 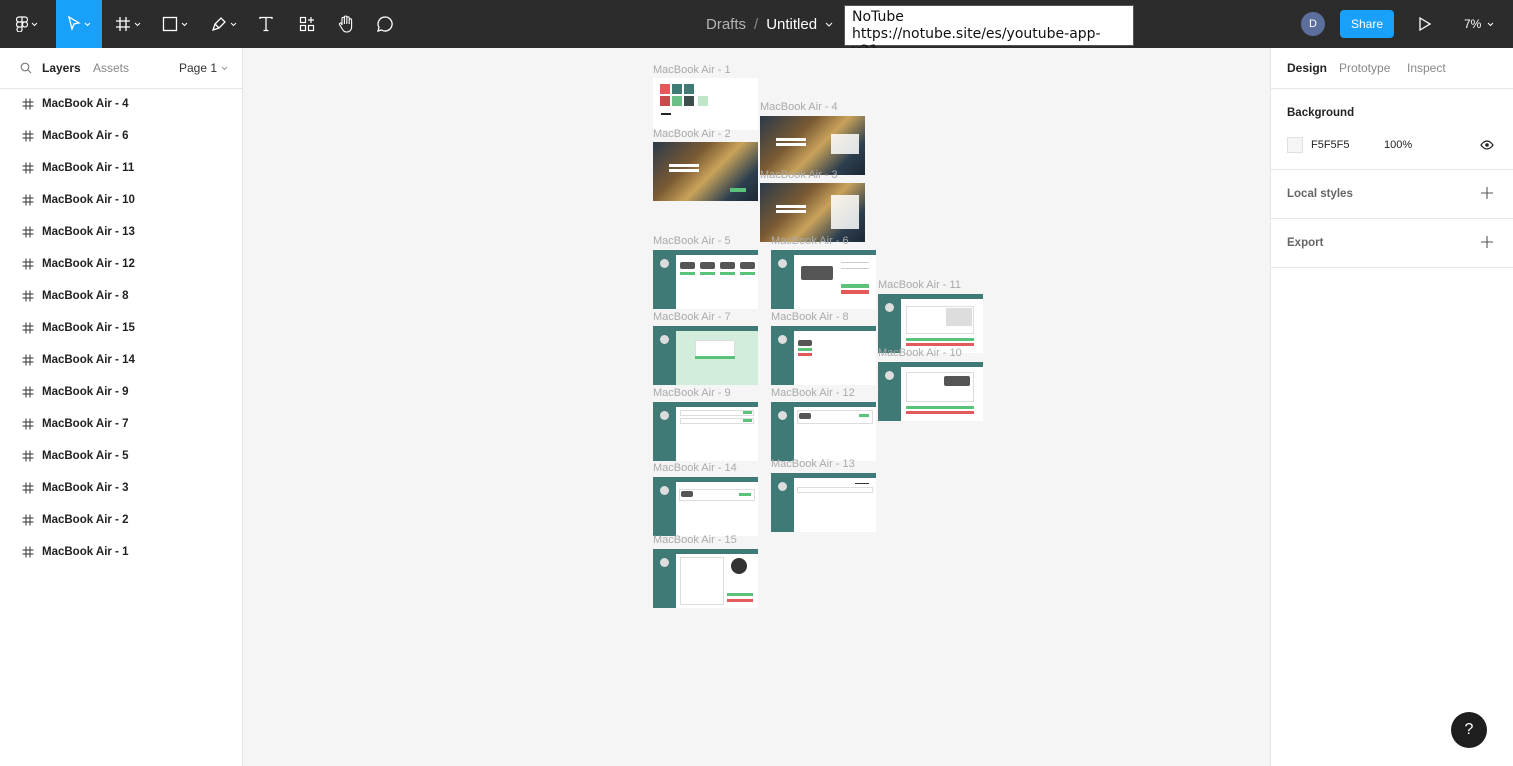 I want to click on layer-item: MacBook Air - 9, so click(x=121, y=392).